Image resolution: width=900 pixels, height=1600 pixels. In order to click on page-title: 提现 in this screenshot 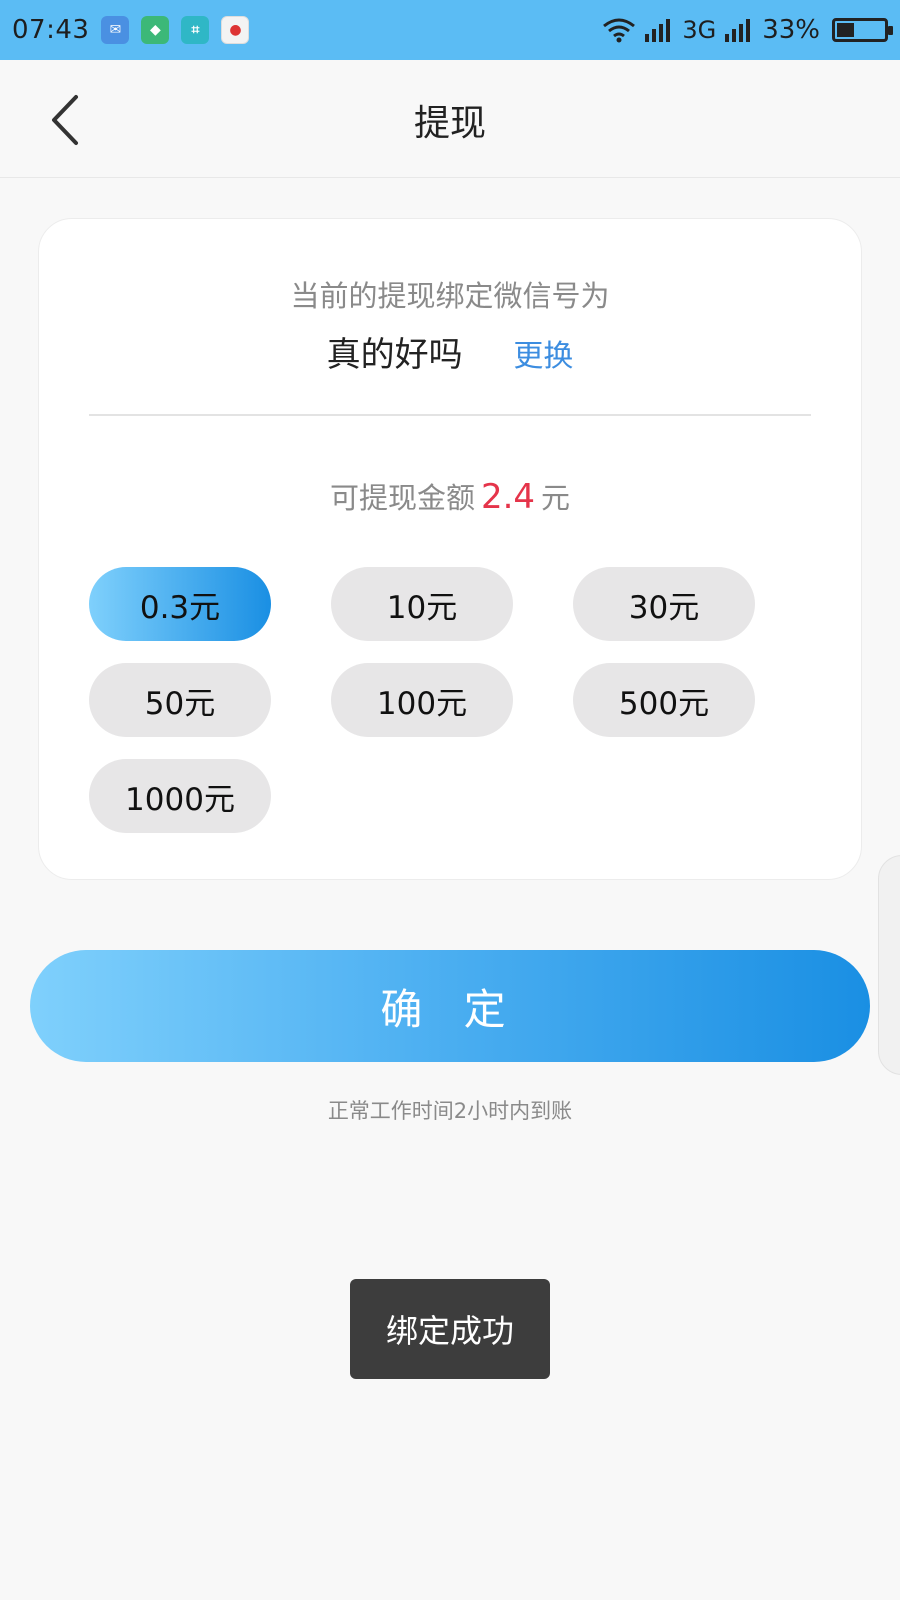, I will do `click(449, 123)`.